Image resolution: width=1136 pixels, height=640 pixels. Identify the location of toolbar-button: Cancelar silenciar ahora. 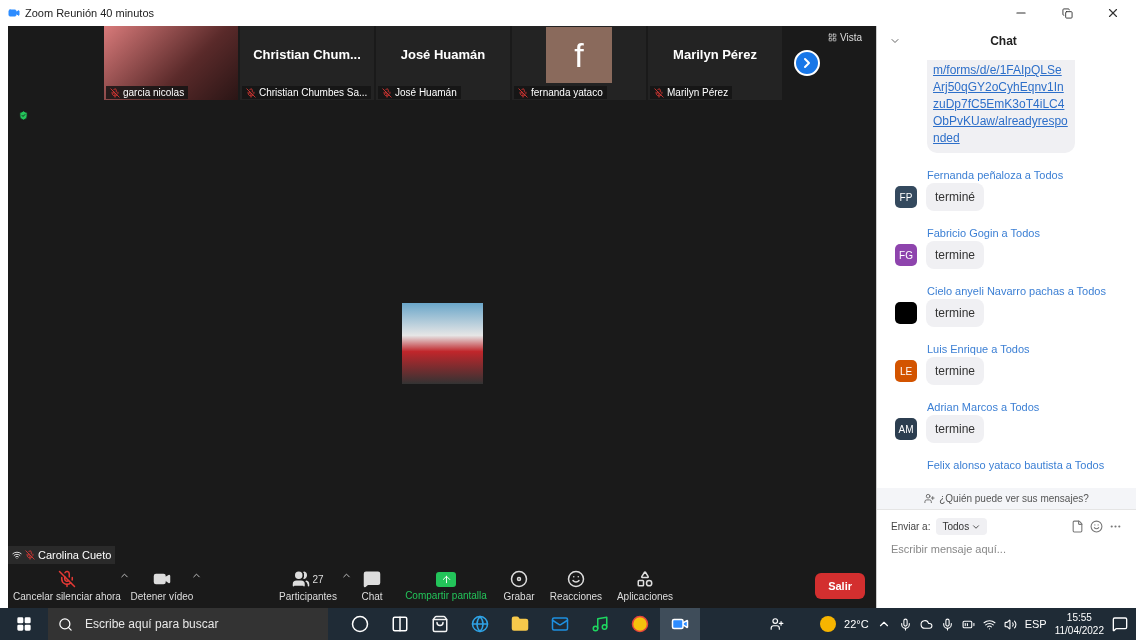
(67, 586).